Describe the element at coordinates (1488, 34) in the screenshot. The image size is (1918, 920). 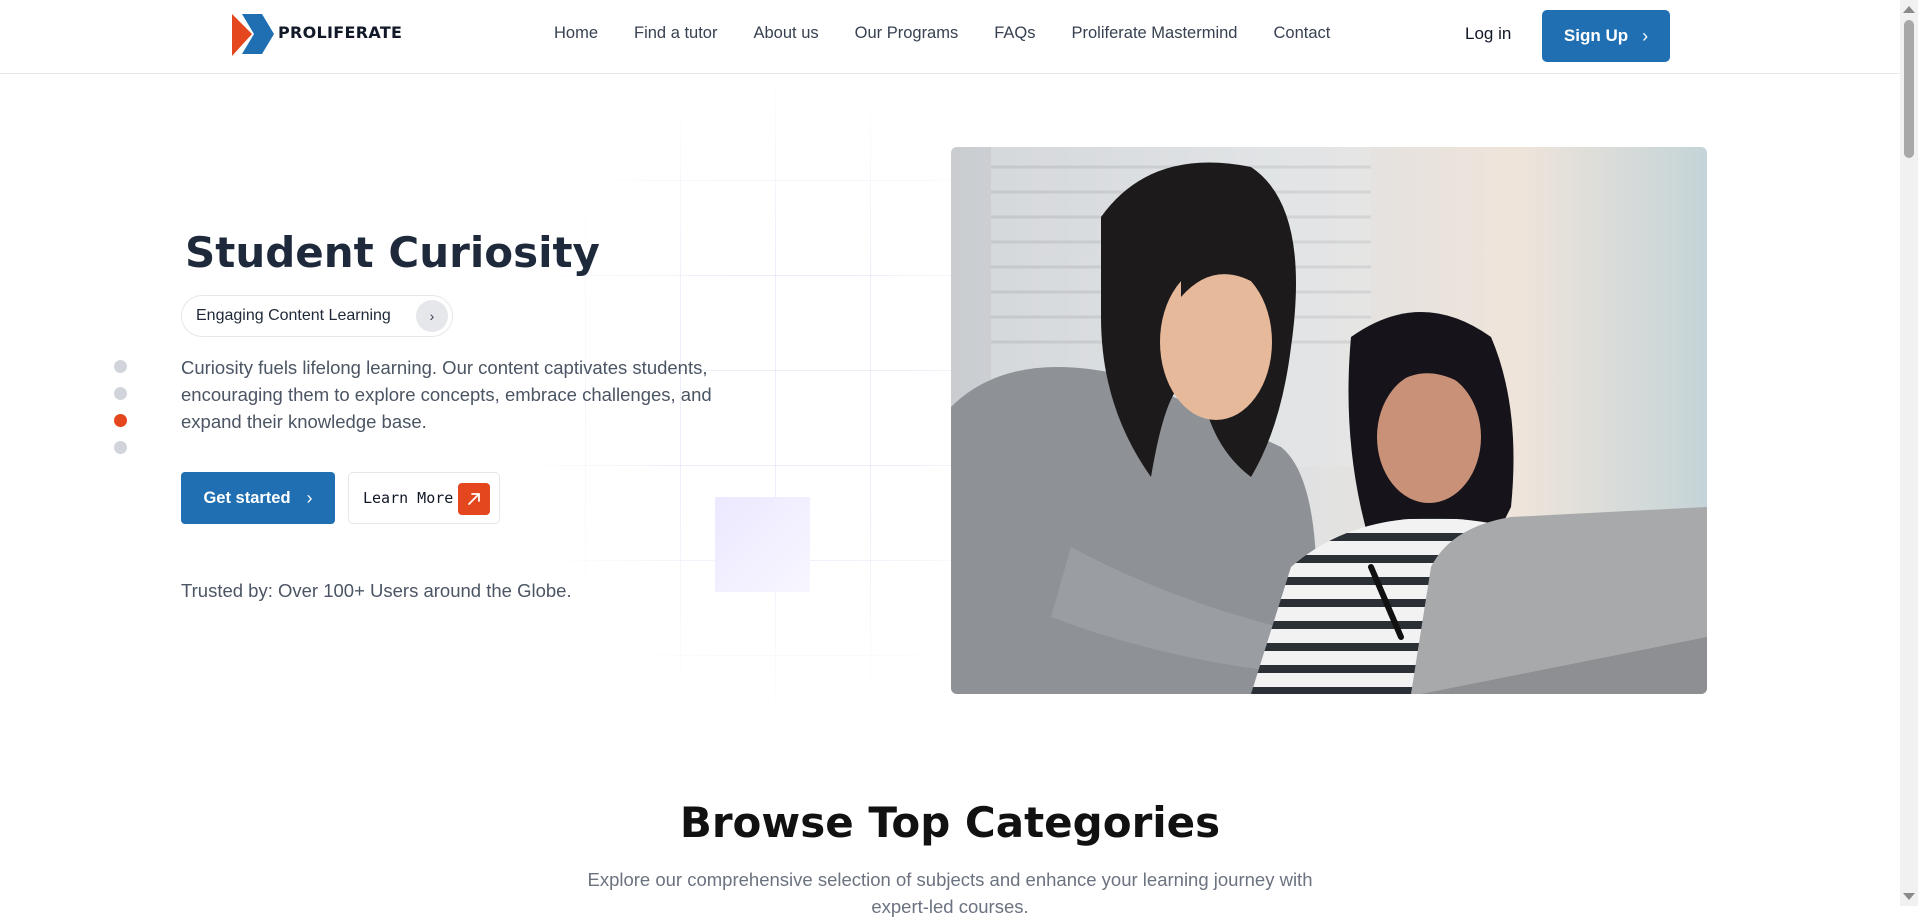
I see `login-link: Log in` at that location.